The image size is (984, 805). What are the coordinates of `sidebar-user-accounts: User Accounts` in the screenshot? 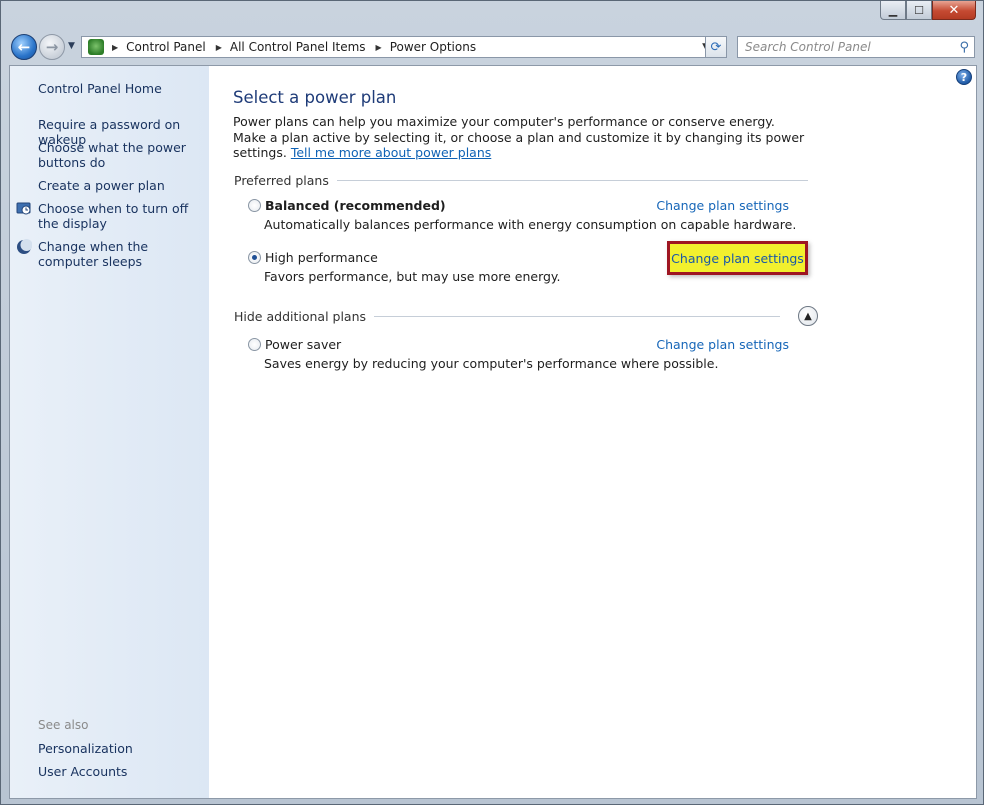 It's located at (123, 771).